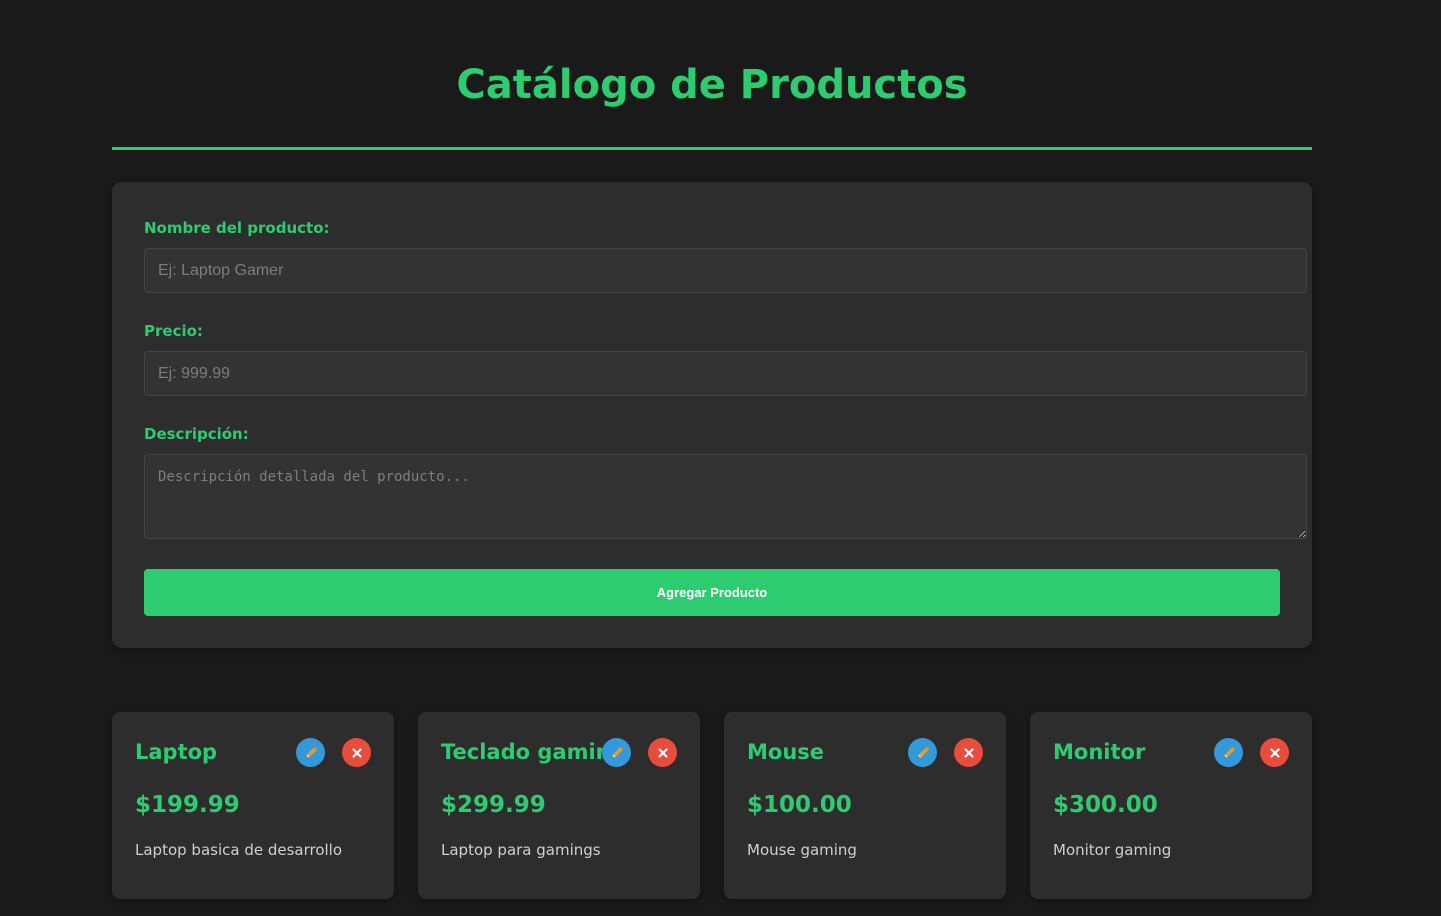 The width and height of the screenshot is (1441, 916). I want to click on title-divider, so click(712, 148).